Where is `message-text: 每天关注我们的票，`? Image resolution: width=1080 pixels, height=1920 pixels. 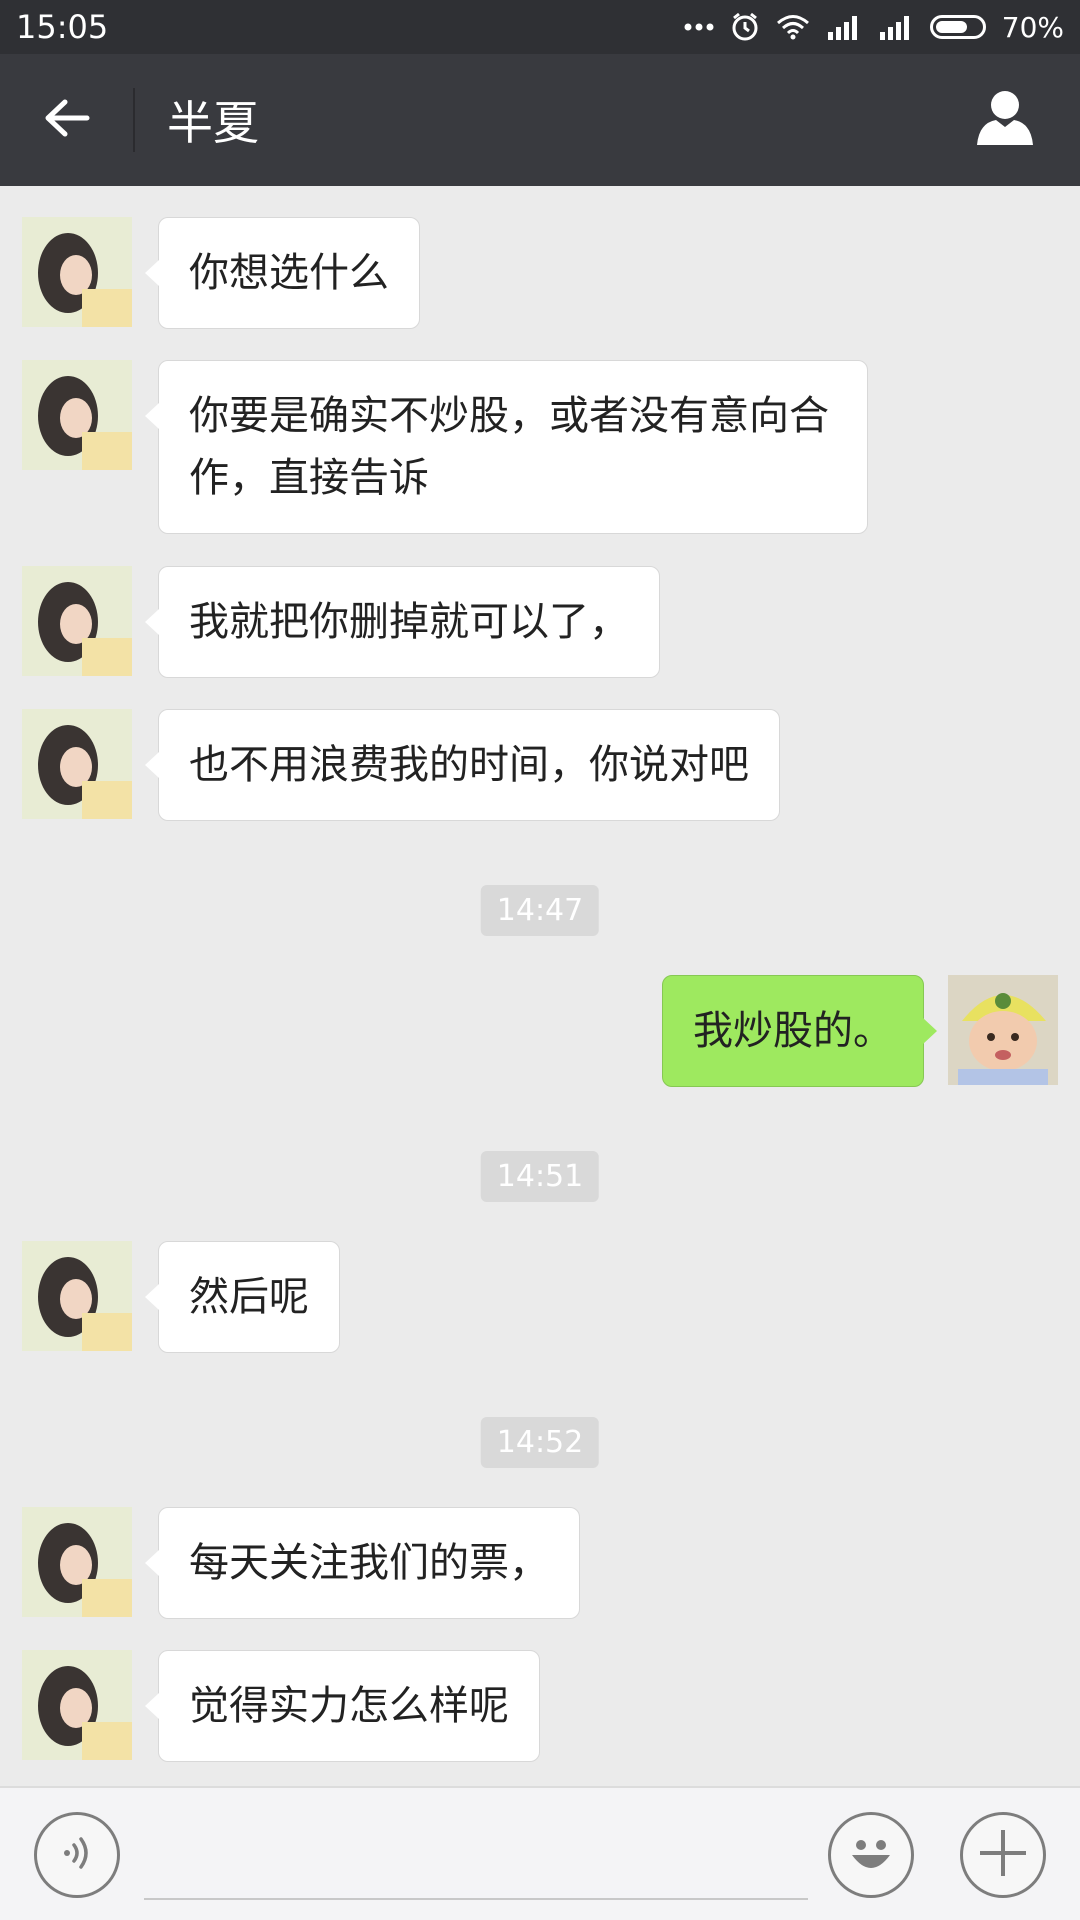 message-text: 每天关注我们的票， is located at coordinates (369, 1563).